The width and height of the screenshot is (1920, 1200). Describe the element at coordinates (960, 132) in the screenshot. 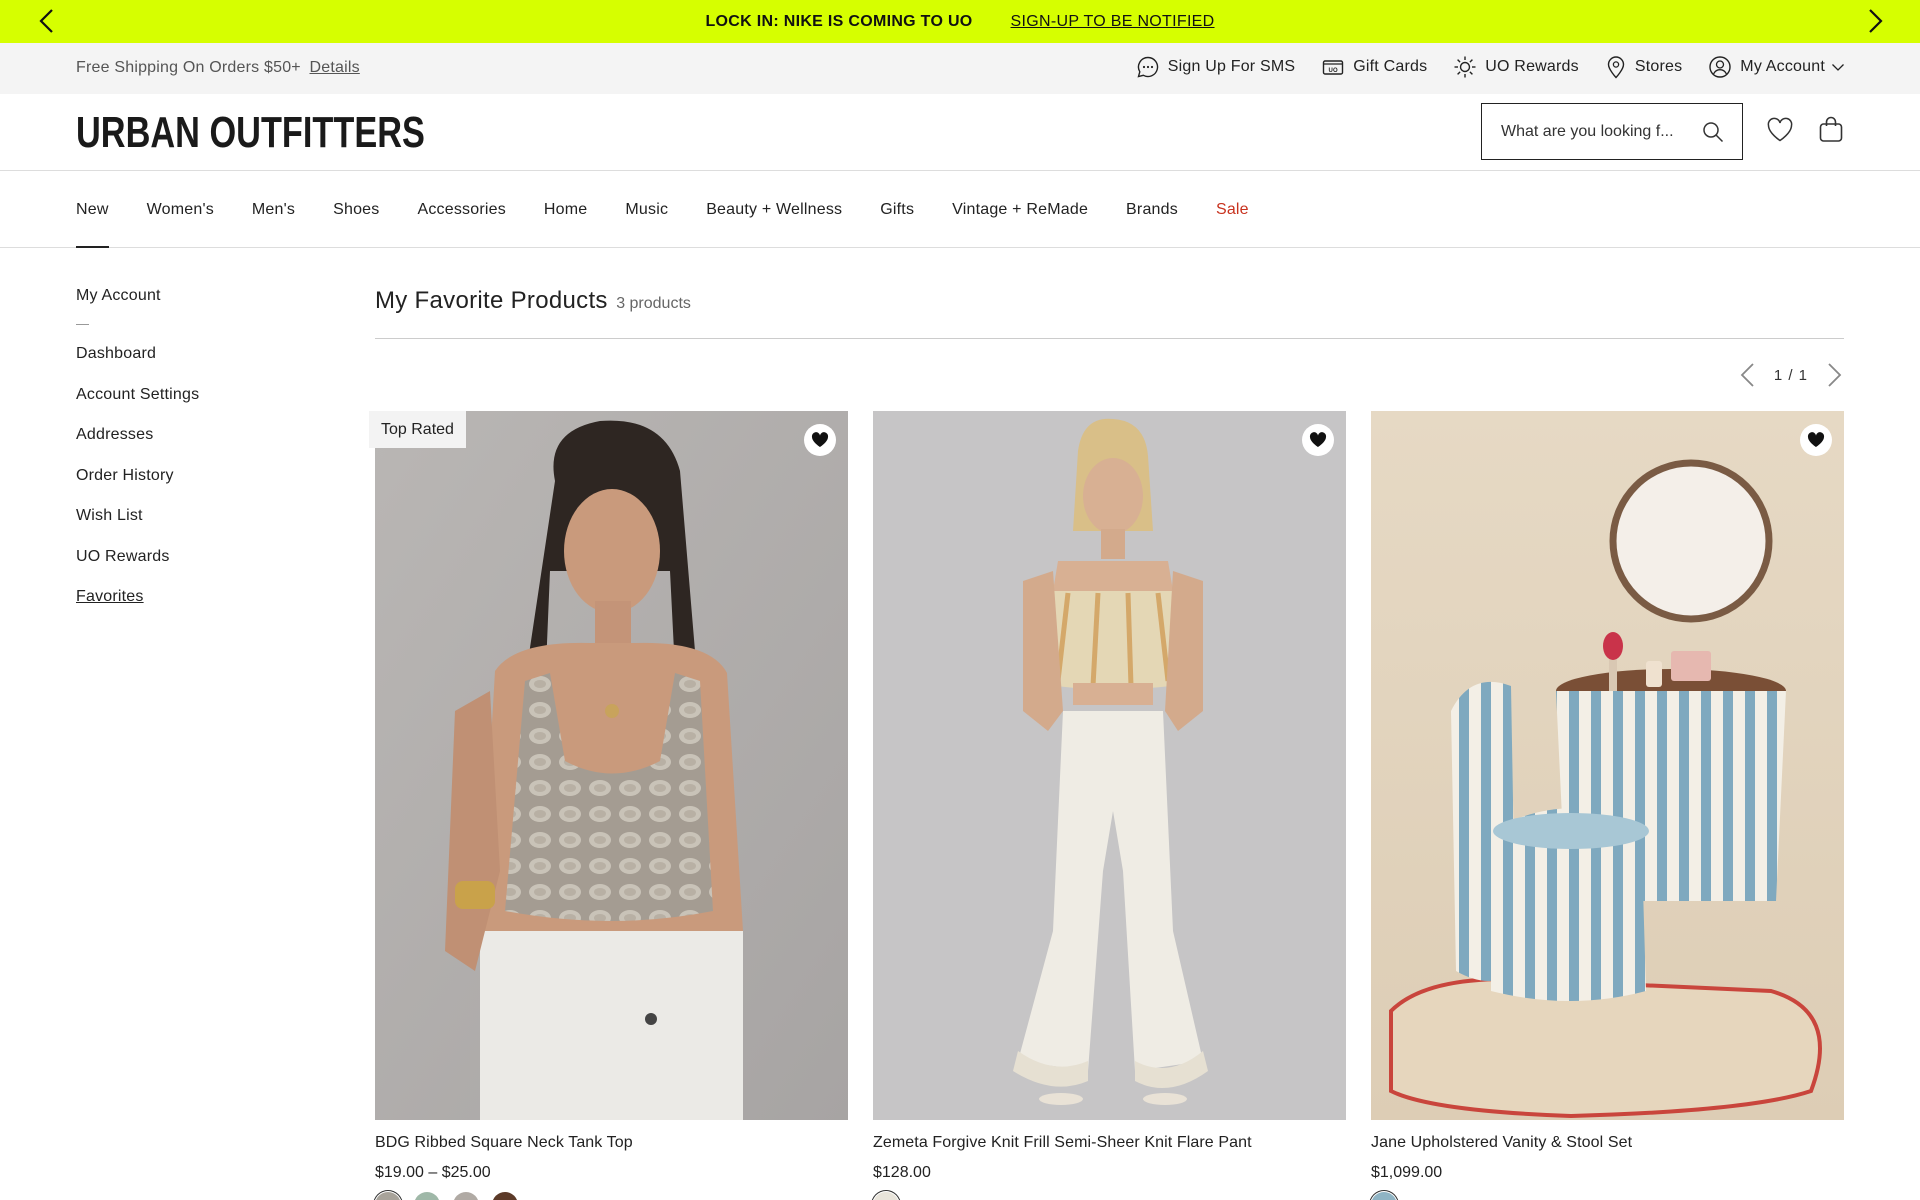

I see `site-header: URBAN OUTFITTERS` at that location.